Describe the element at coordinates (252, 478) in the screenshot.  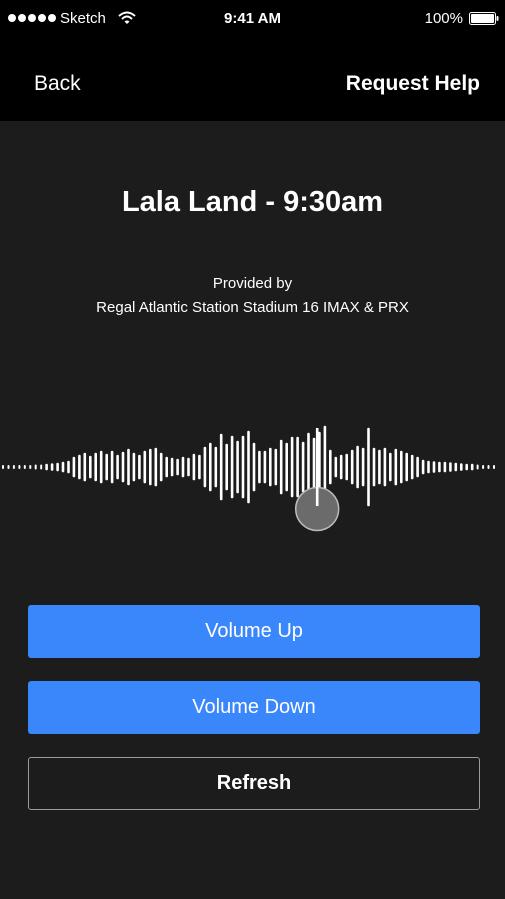
I see `audio-waveform` at that location.